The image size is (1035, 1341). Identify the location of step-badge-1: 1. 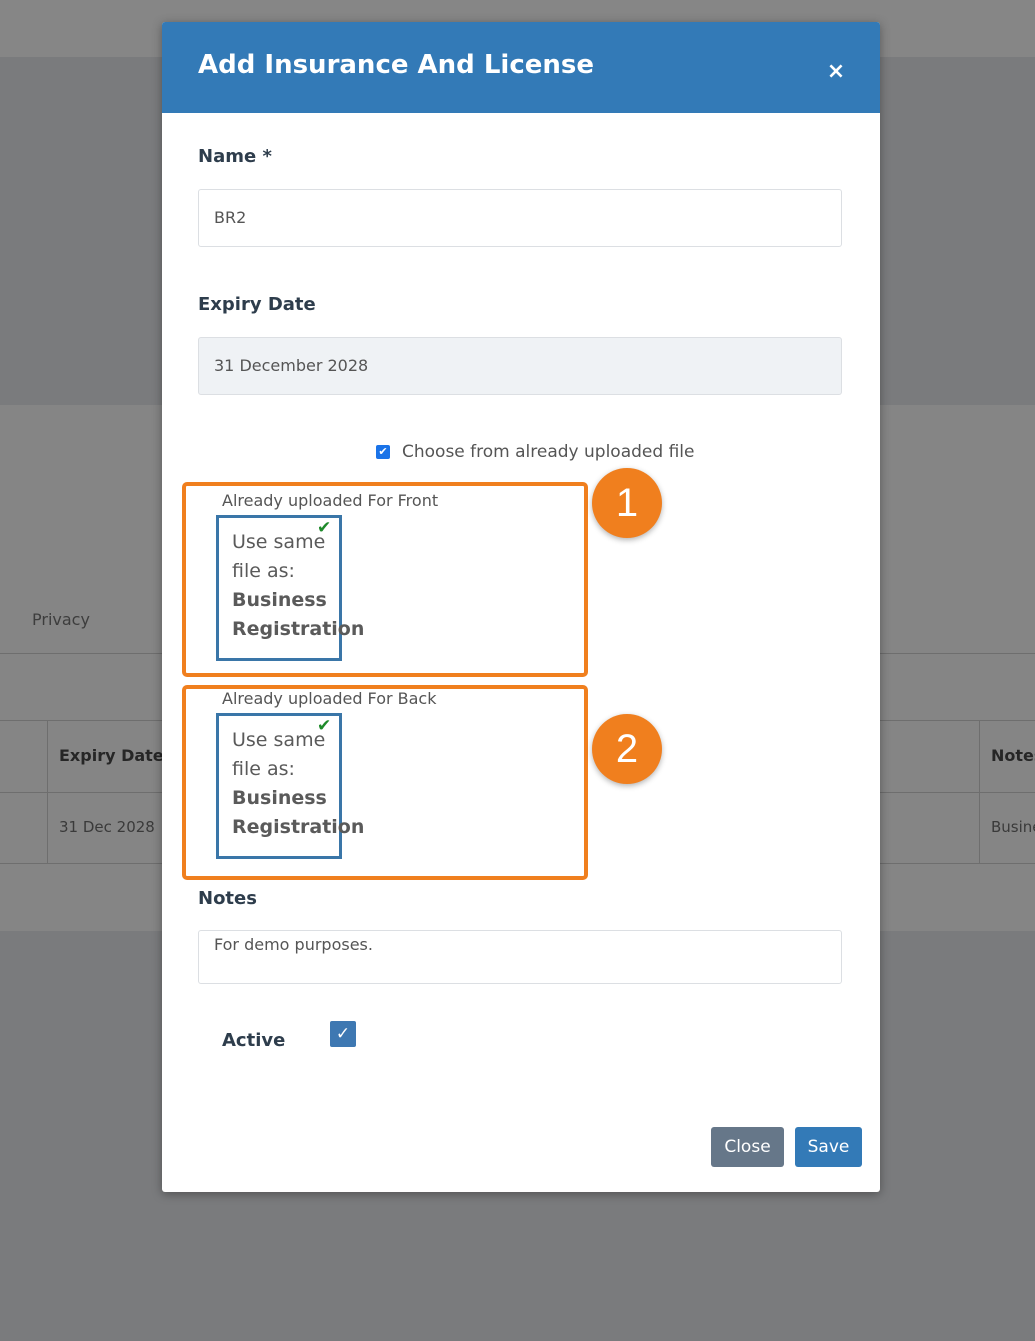
(627, 503).